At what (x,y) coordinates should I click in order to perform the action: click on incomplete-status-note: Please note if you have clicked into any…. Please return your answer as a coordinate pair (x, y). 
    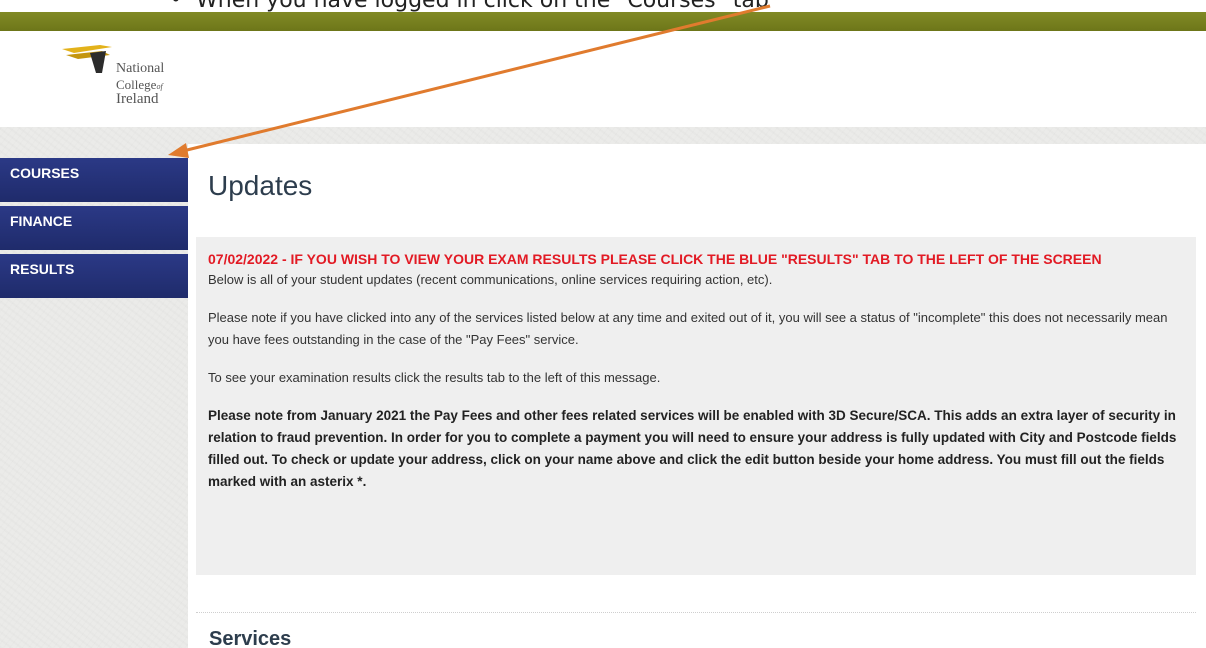
    Looking at the image, I should click on (688, 328).